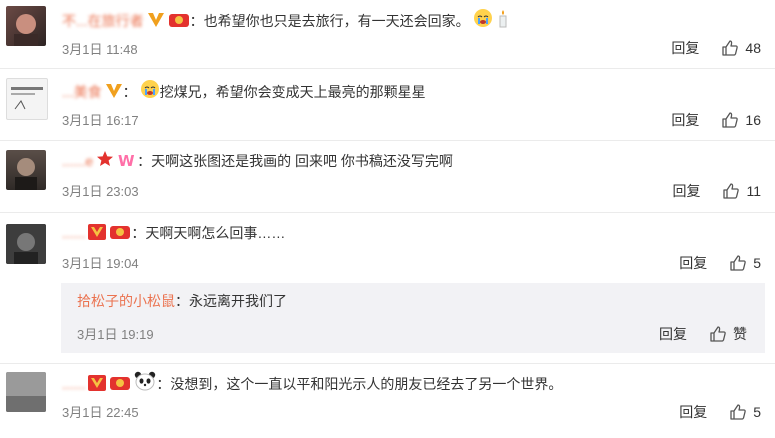 The width and height of the screenshot is (775, 438). I want to click on reply-time: 3月1日 19:19, so click(115, 334).